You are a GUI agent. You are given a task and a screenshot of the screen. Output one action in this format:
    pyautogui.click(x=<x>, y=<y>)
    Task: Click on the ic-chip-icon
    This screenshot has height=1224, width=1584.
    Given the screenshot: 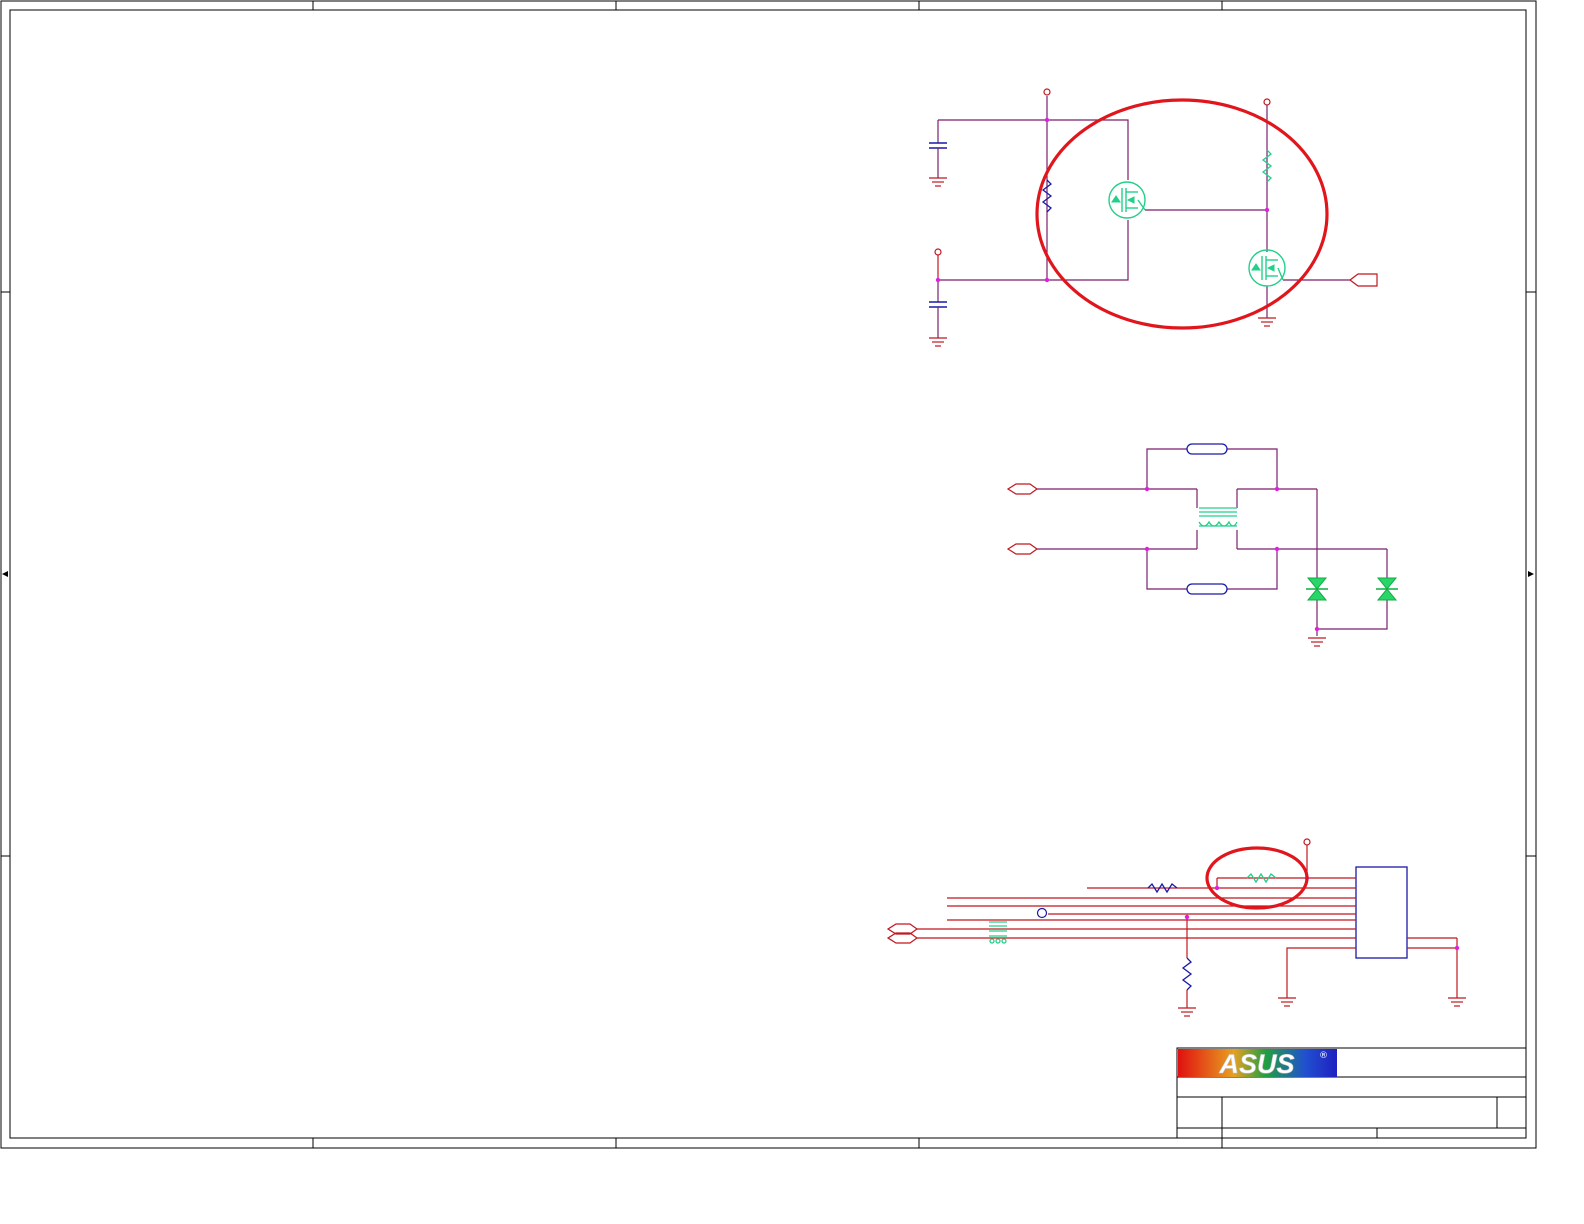 What is the action you would take?
    pyautogui.click(x=1381, y=912)
    